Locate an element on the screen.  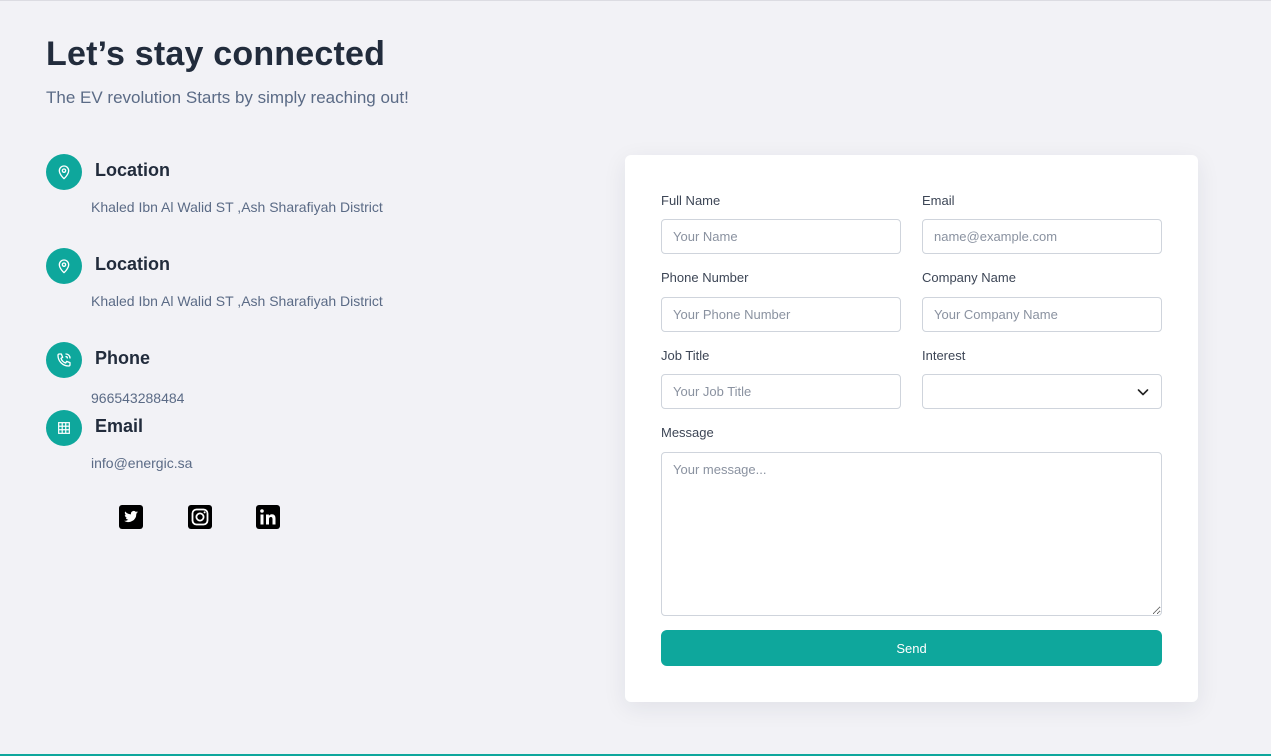
job-title-label: Job Title is located at coordinates (685, 355).